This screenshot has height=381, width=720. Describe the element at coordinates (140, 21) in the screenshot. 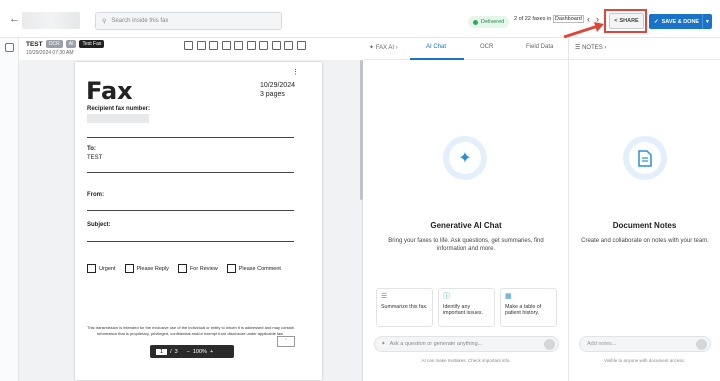

I see `search-placeholder: Search inside this fax` at that location.